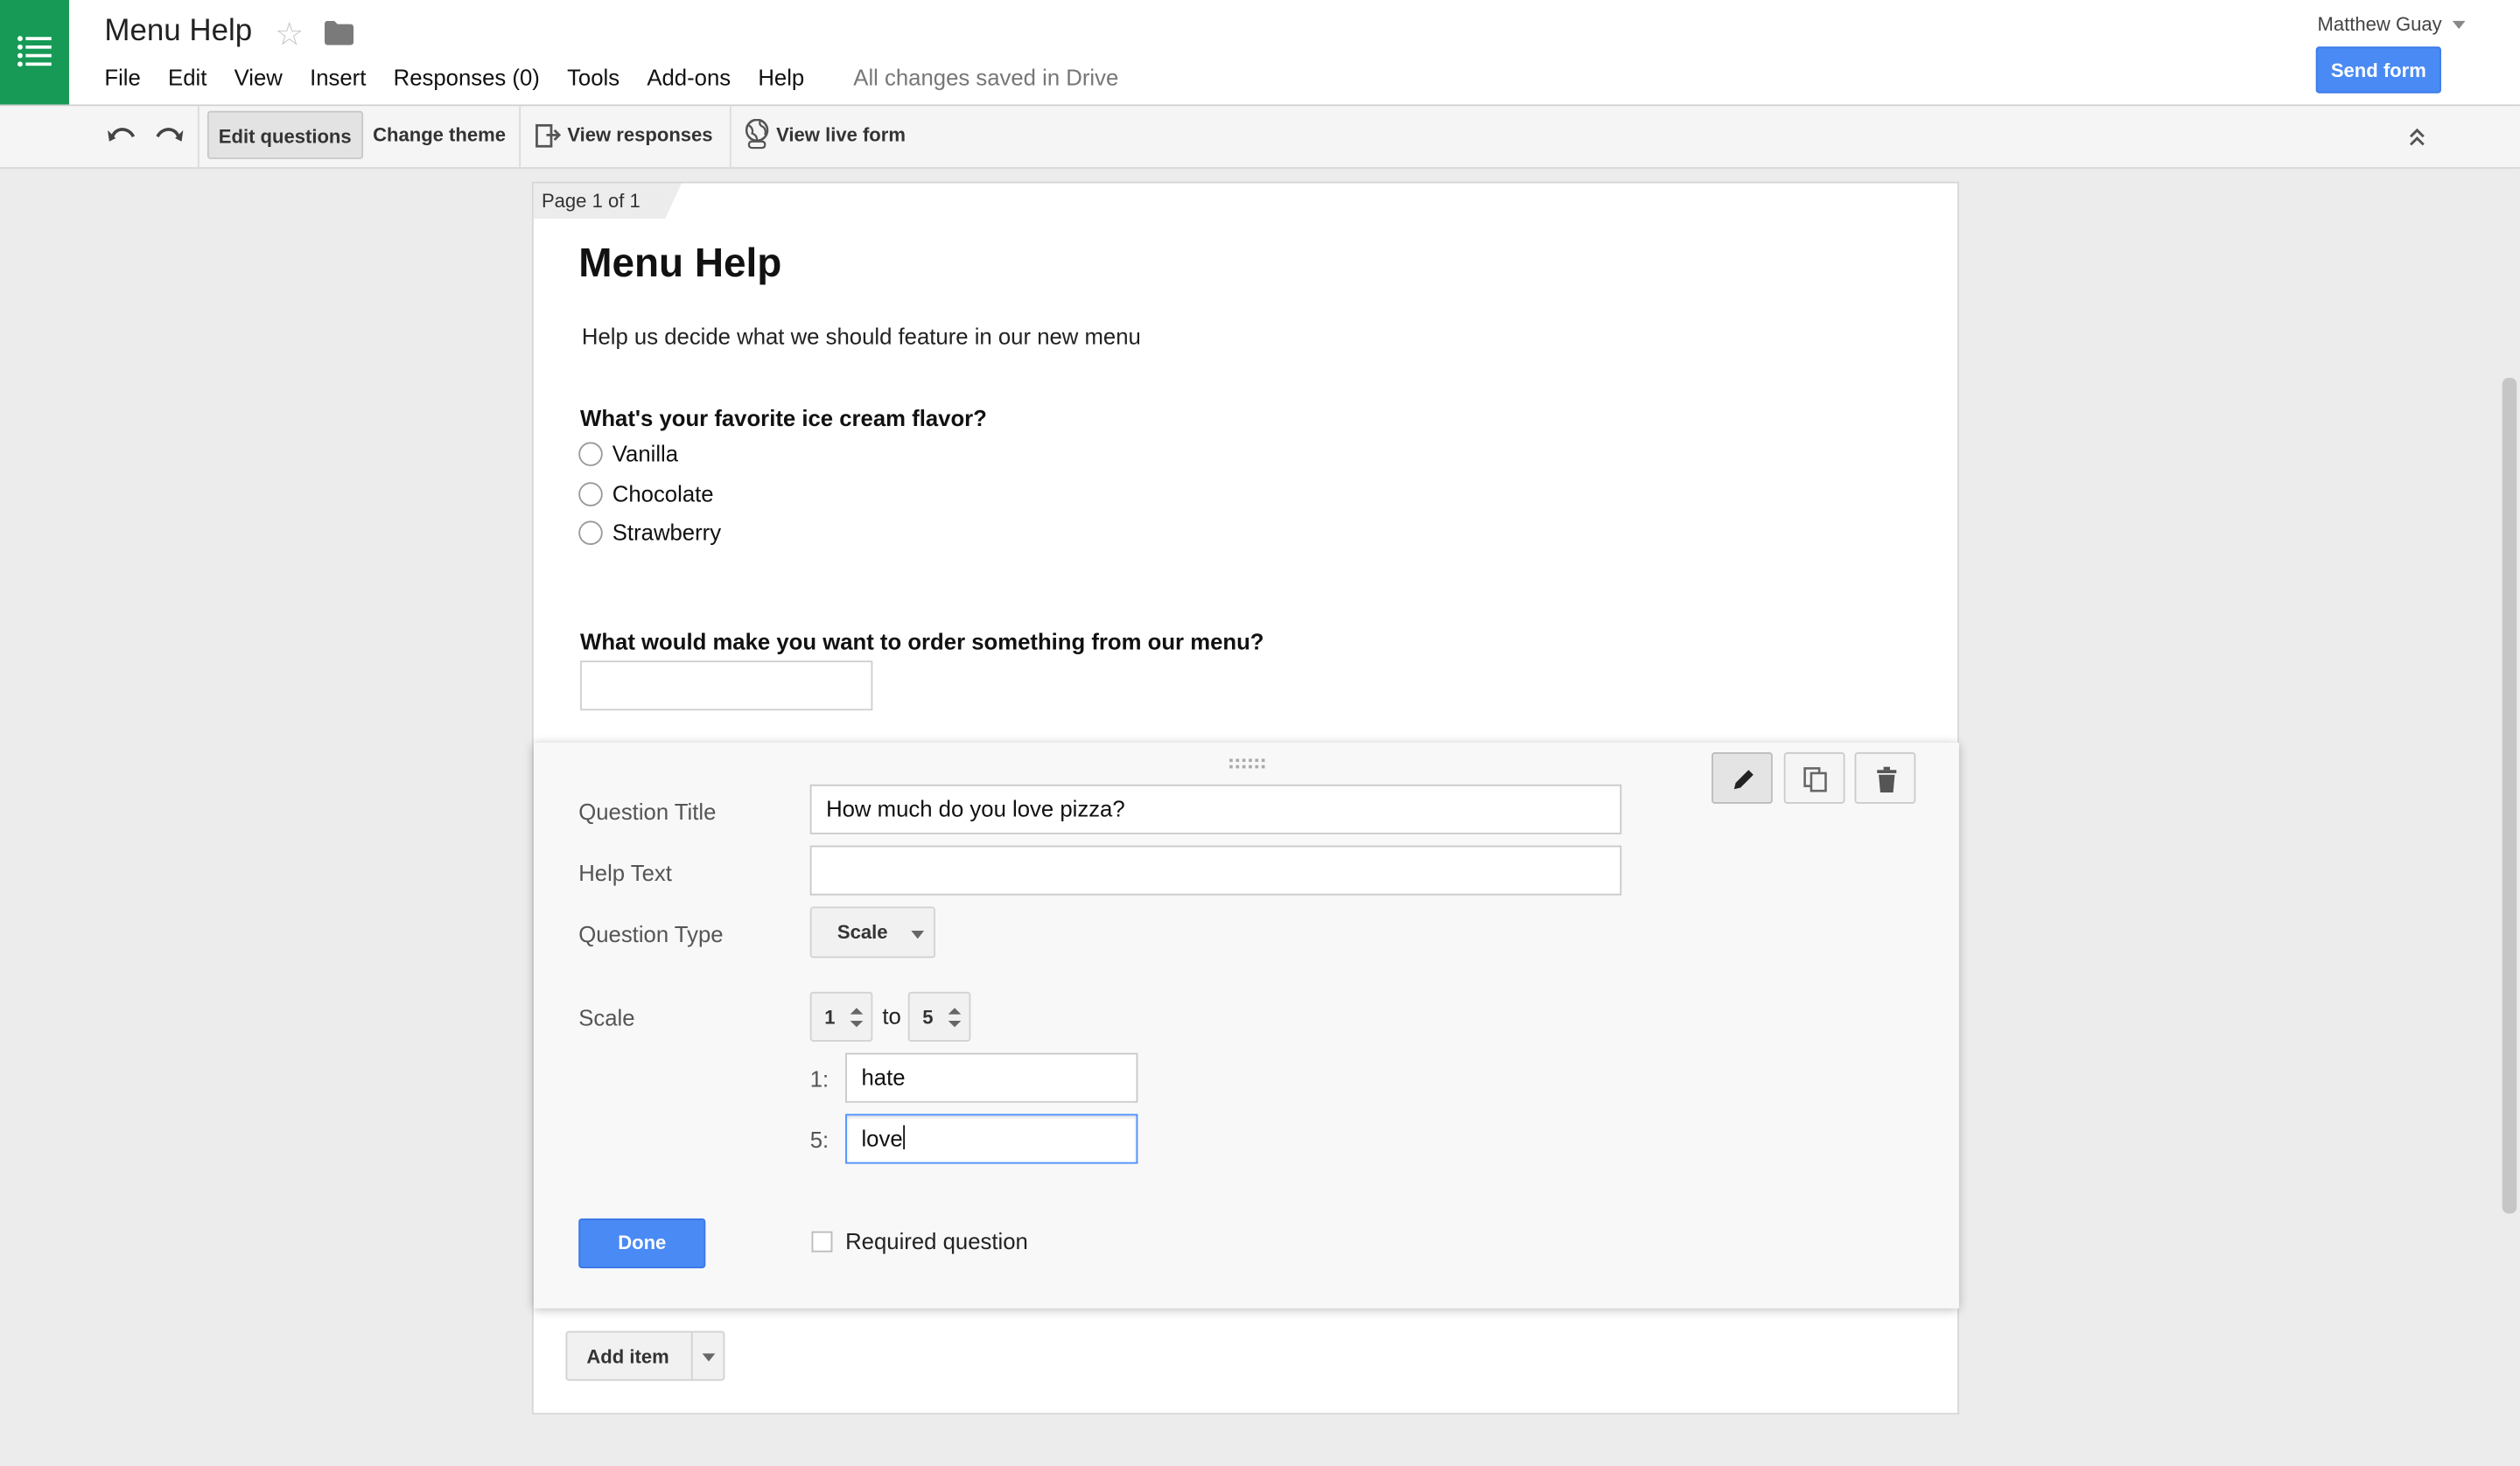 The width and height of the screenshot is (2520, 1466). What do you see at coordinates (667, 532) in the screenshot?
I see `option-label: Strawberry` at bounding box center [667, 532].